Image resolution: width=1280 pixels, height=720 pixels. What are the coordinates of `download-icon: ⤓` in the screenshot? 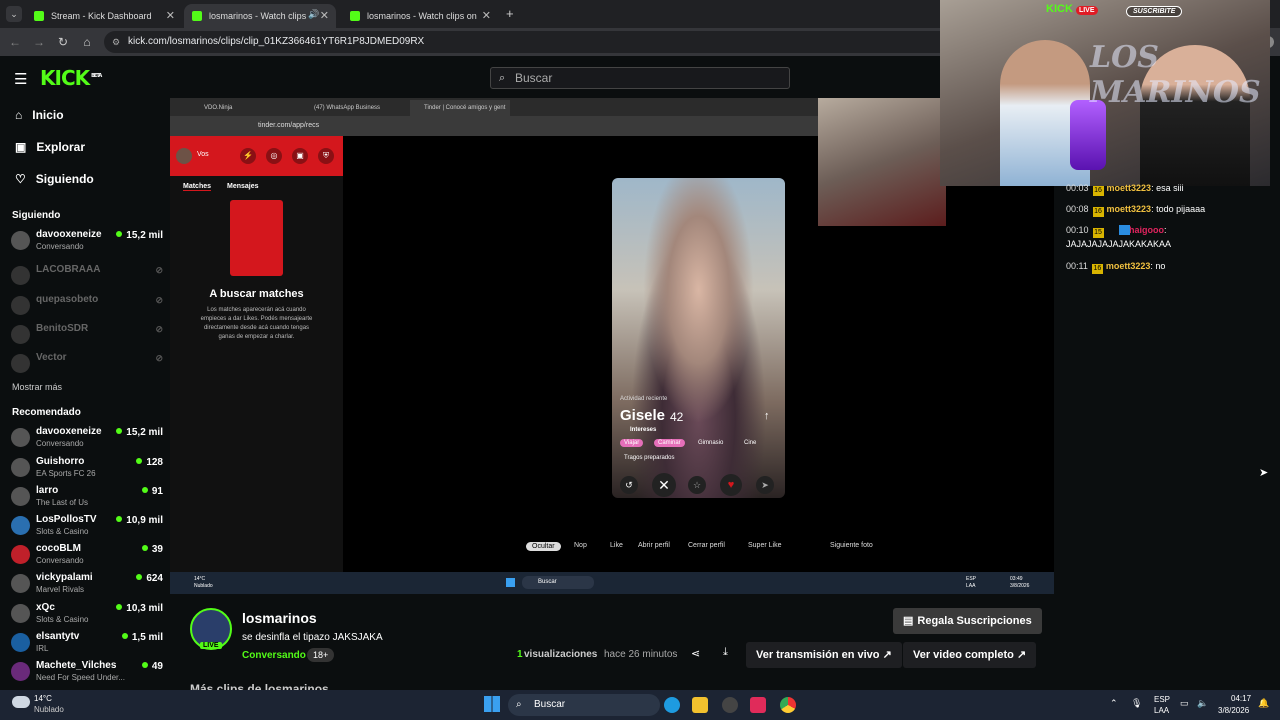 It's located at (725, 652).